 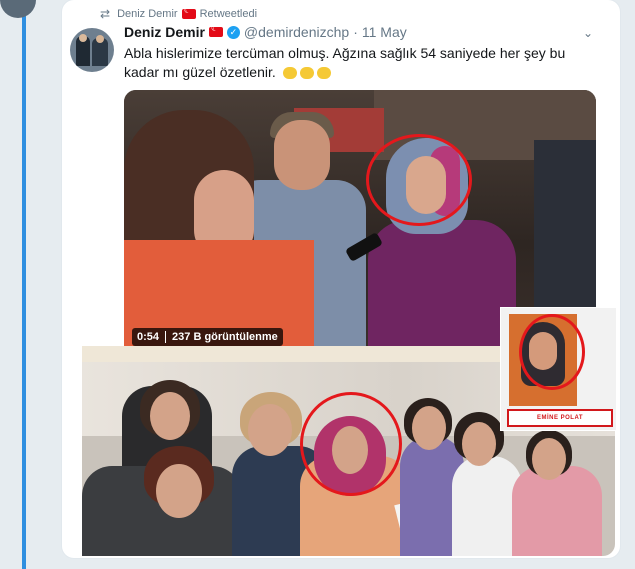 I want to click on retweeted-label: Retweetledi, so click(x=228, y=14).